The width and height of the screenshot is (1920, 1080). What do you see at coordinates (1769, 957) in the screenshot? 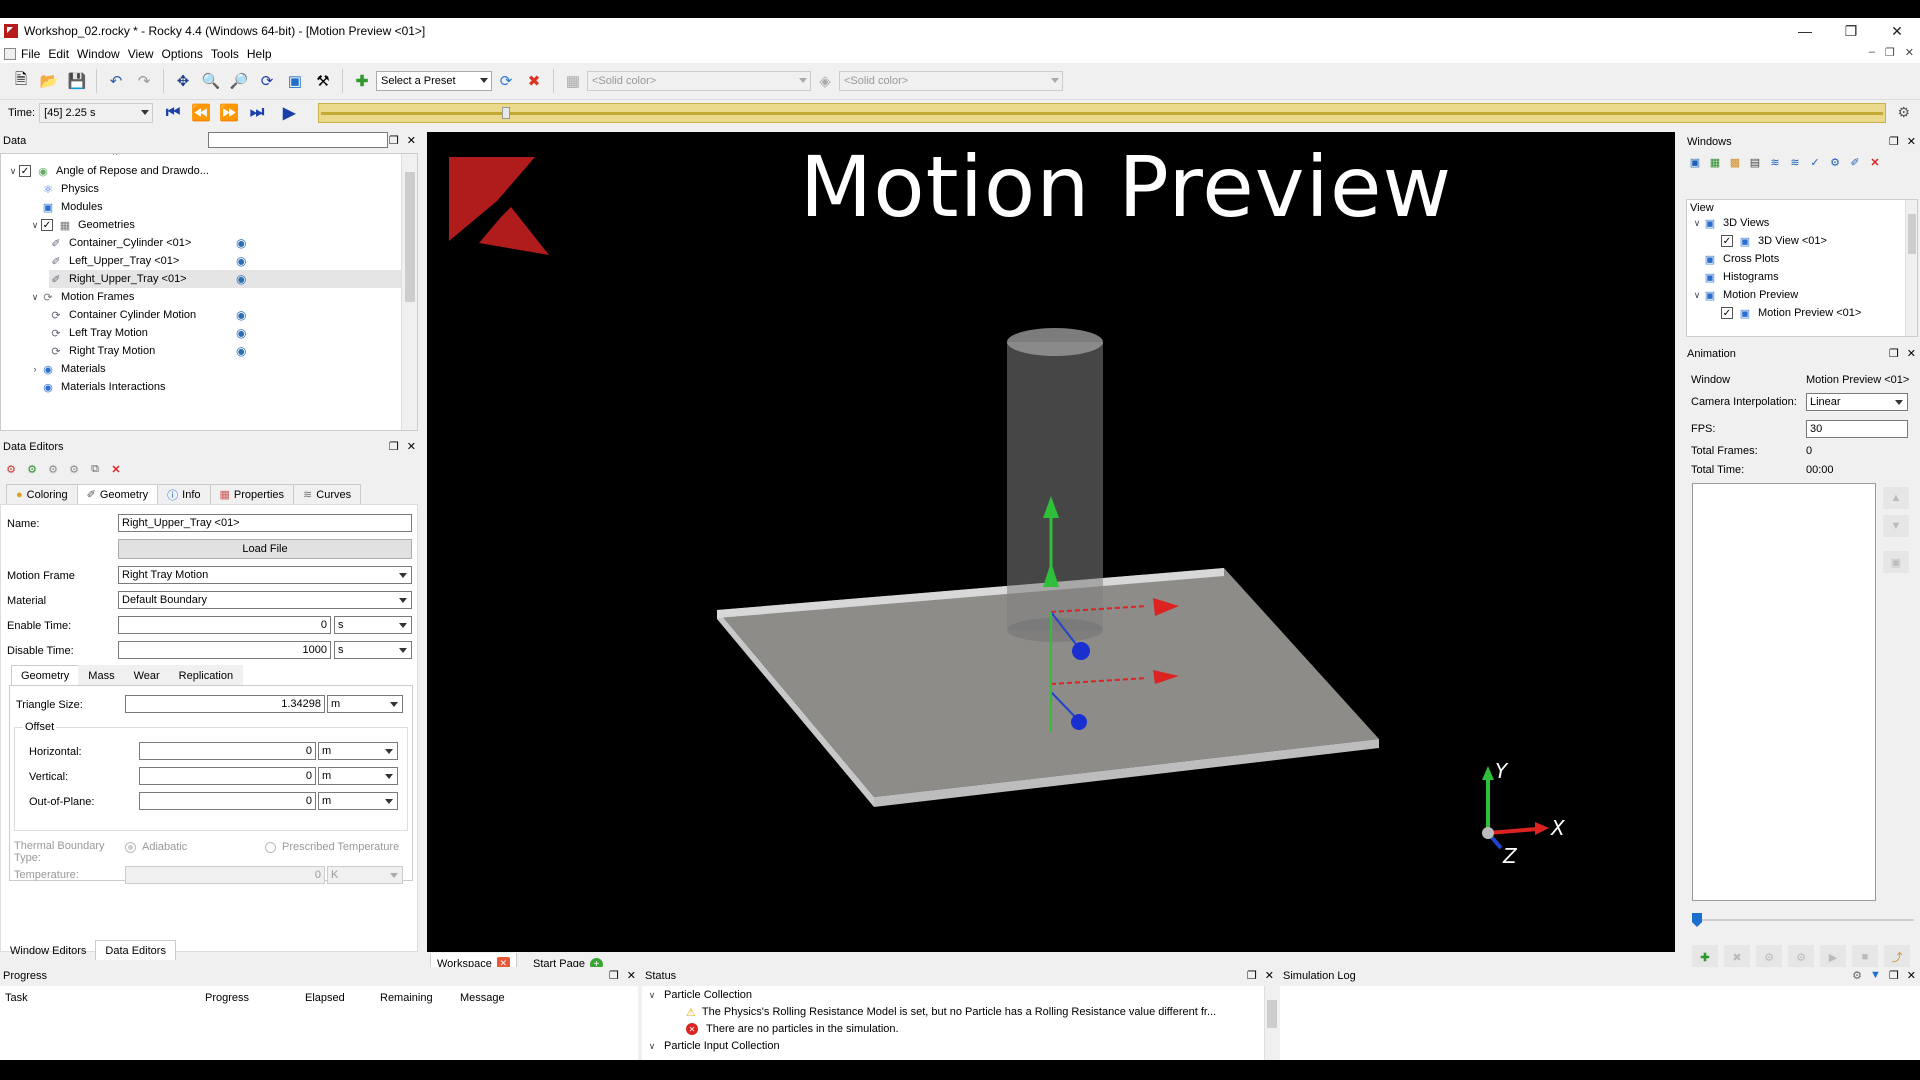
I see `keyframe-settings-icon: ⚙` at bounding box center [1769, 957].